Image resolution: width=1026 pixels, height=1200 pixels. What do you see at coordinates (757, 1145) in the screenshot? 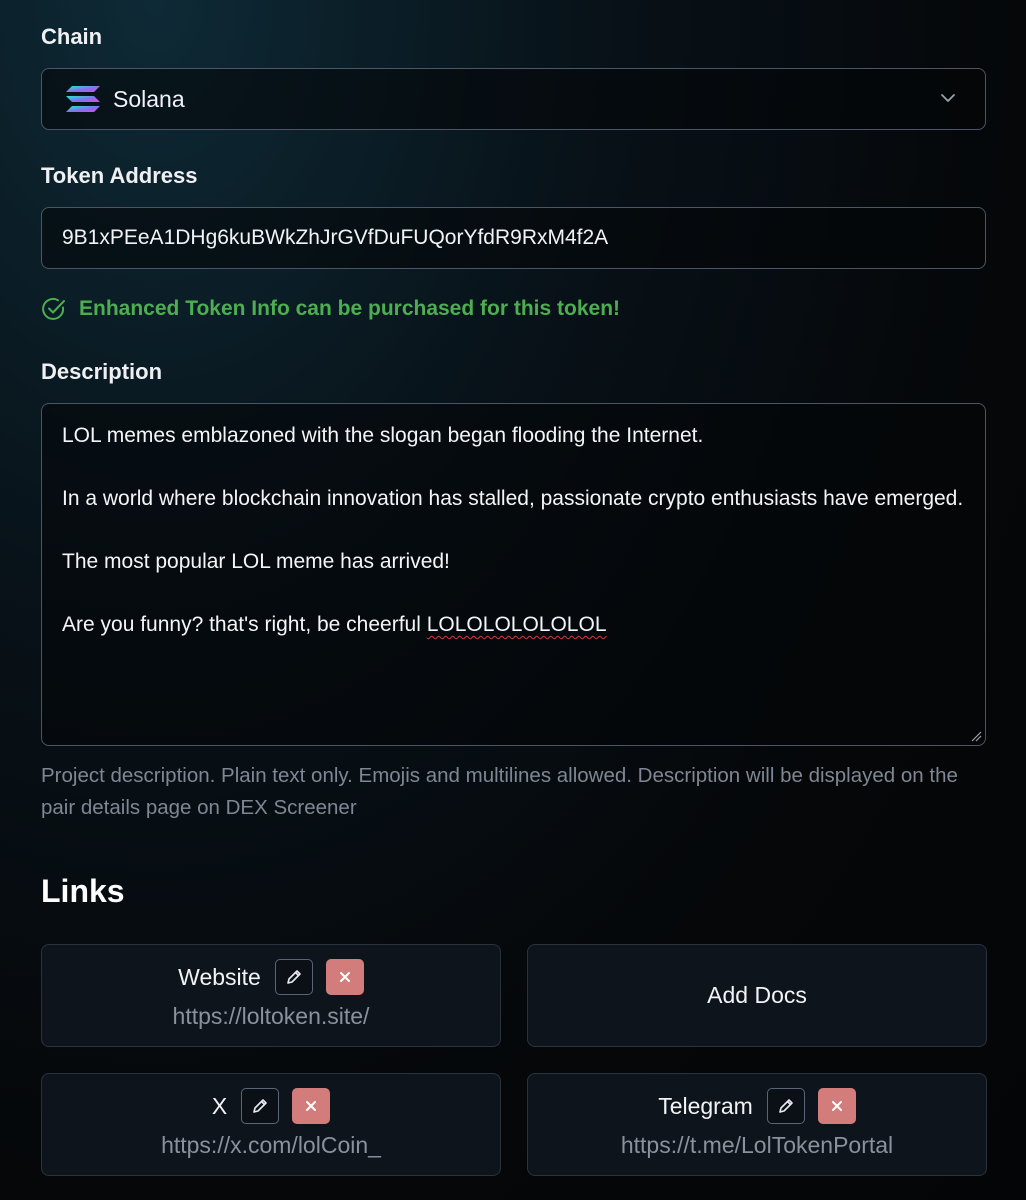
I see `link-url: https://t.me/LolTokenPortal` at bounding box center [757, 1145].